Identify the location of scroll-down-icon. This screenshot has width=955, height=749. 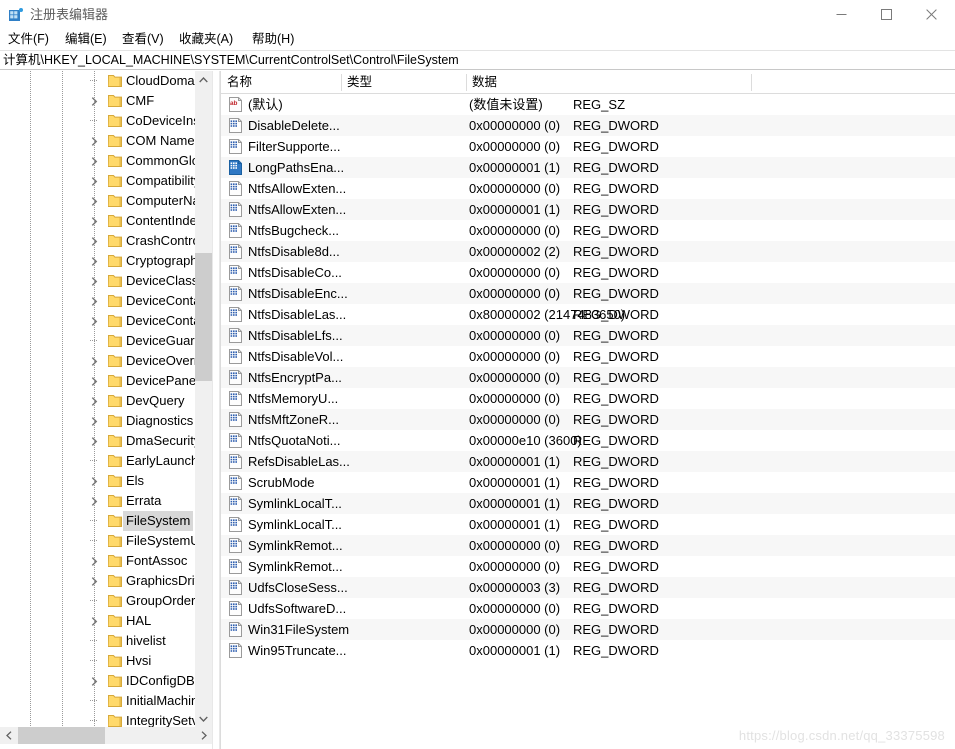
(203, 718).